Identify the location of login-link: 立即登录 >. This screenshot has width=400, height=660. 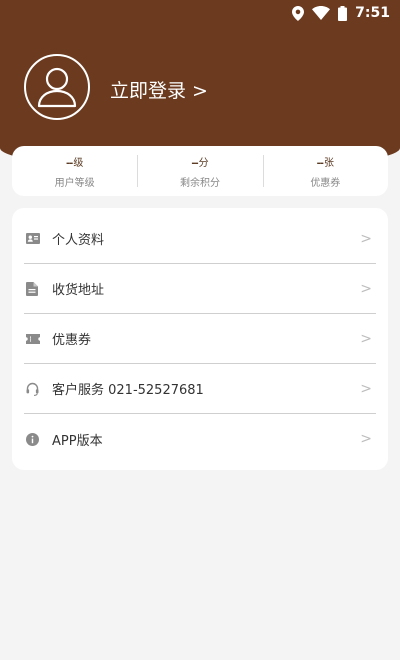
(159, 89).